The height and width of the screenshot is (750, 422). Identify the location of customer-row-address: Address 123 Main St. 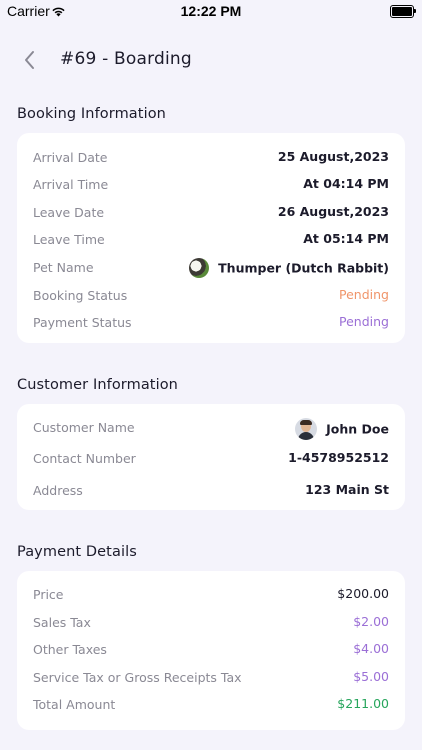
(211, 491).